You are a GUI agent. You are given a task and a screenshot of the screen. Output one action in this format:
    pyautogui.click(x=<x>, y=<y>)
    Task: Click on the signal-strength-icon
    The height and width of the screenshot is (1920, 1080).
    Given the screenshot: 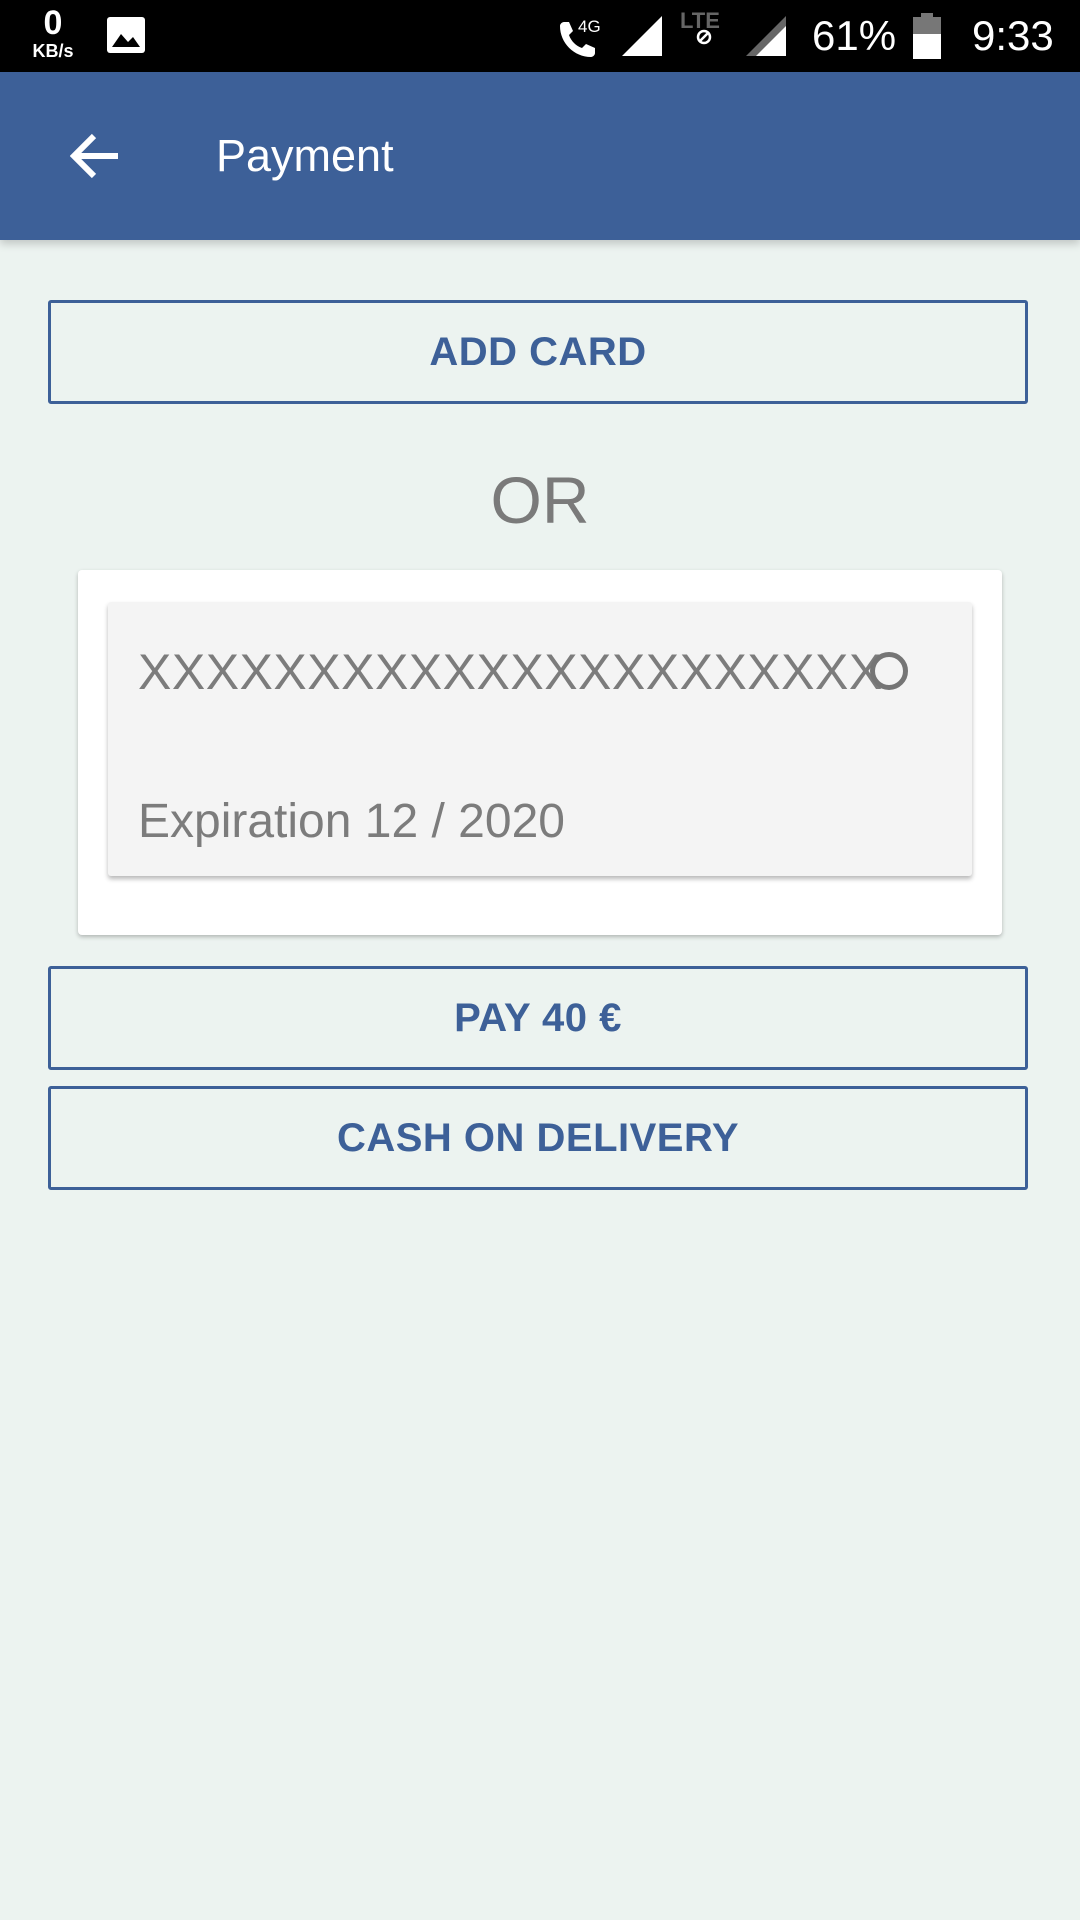 What is the action you would take?
    pyautogui.click(x=642, y=36)
    